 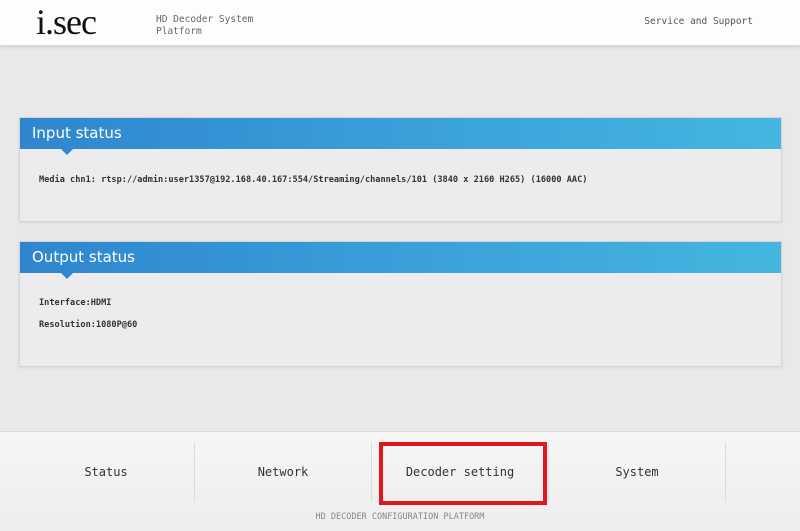 I want to click on tab-decoder-setting: Decoder setting, so click(x=460, y=472).